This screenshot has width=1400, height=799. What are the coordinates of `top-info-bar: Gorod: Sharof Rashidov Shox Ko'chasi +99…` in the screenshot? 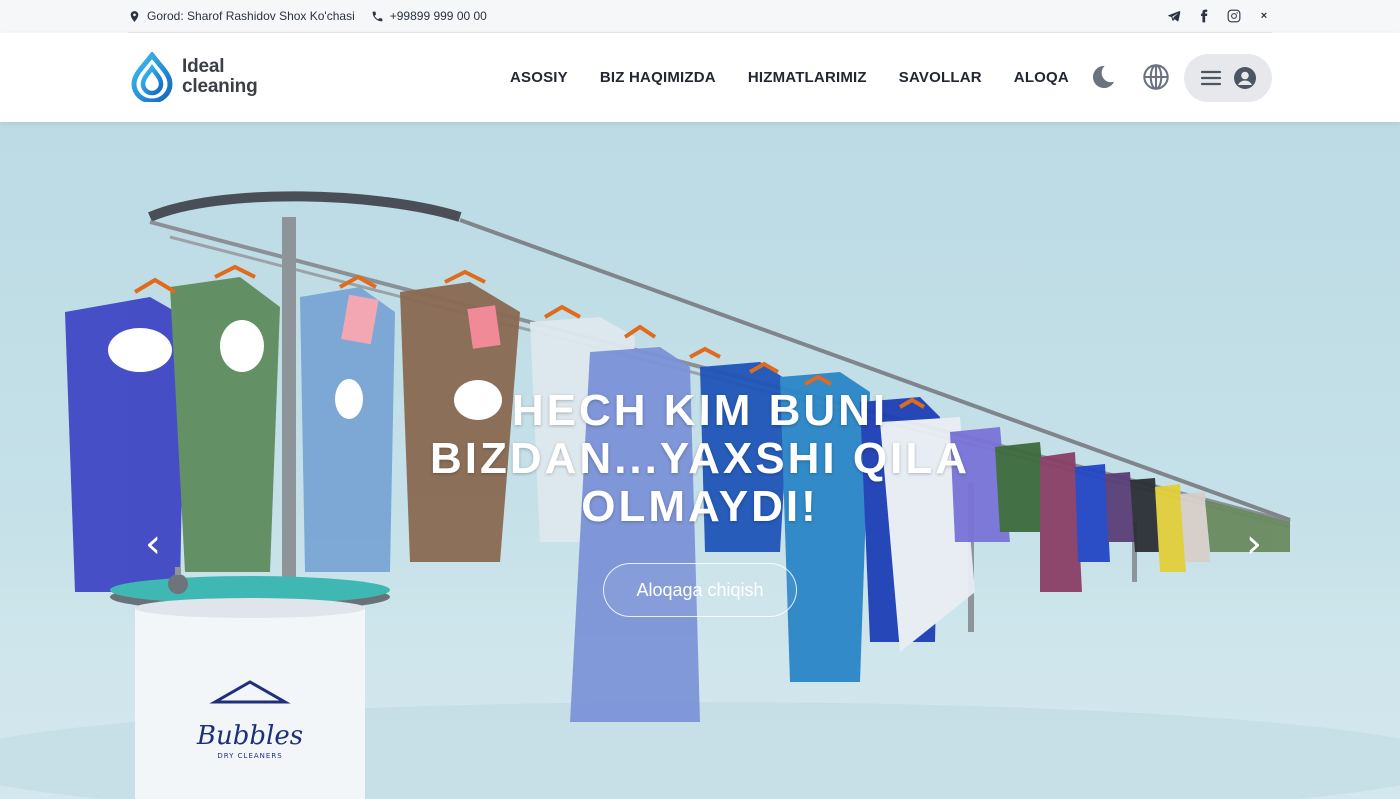 It's located at (700, 16).